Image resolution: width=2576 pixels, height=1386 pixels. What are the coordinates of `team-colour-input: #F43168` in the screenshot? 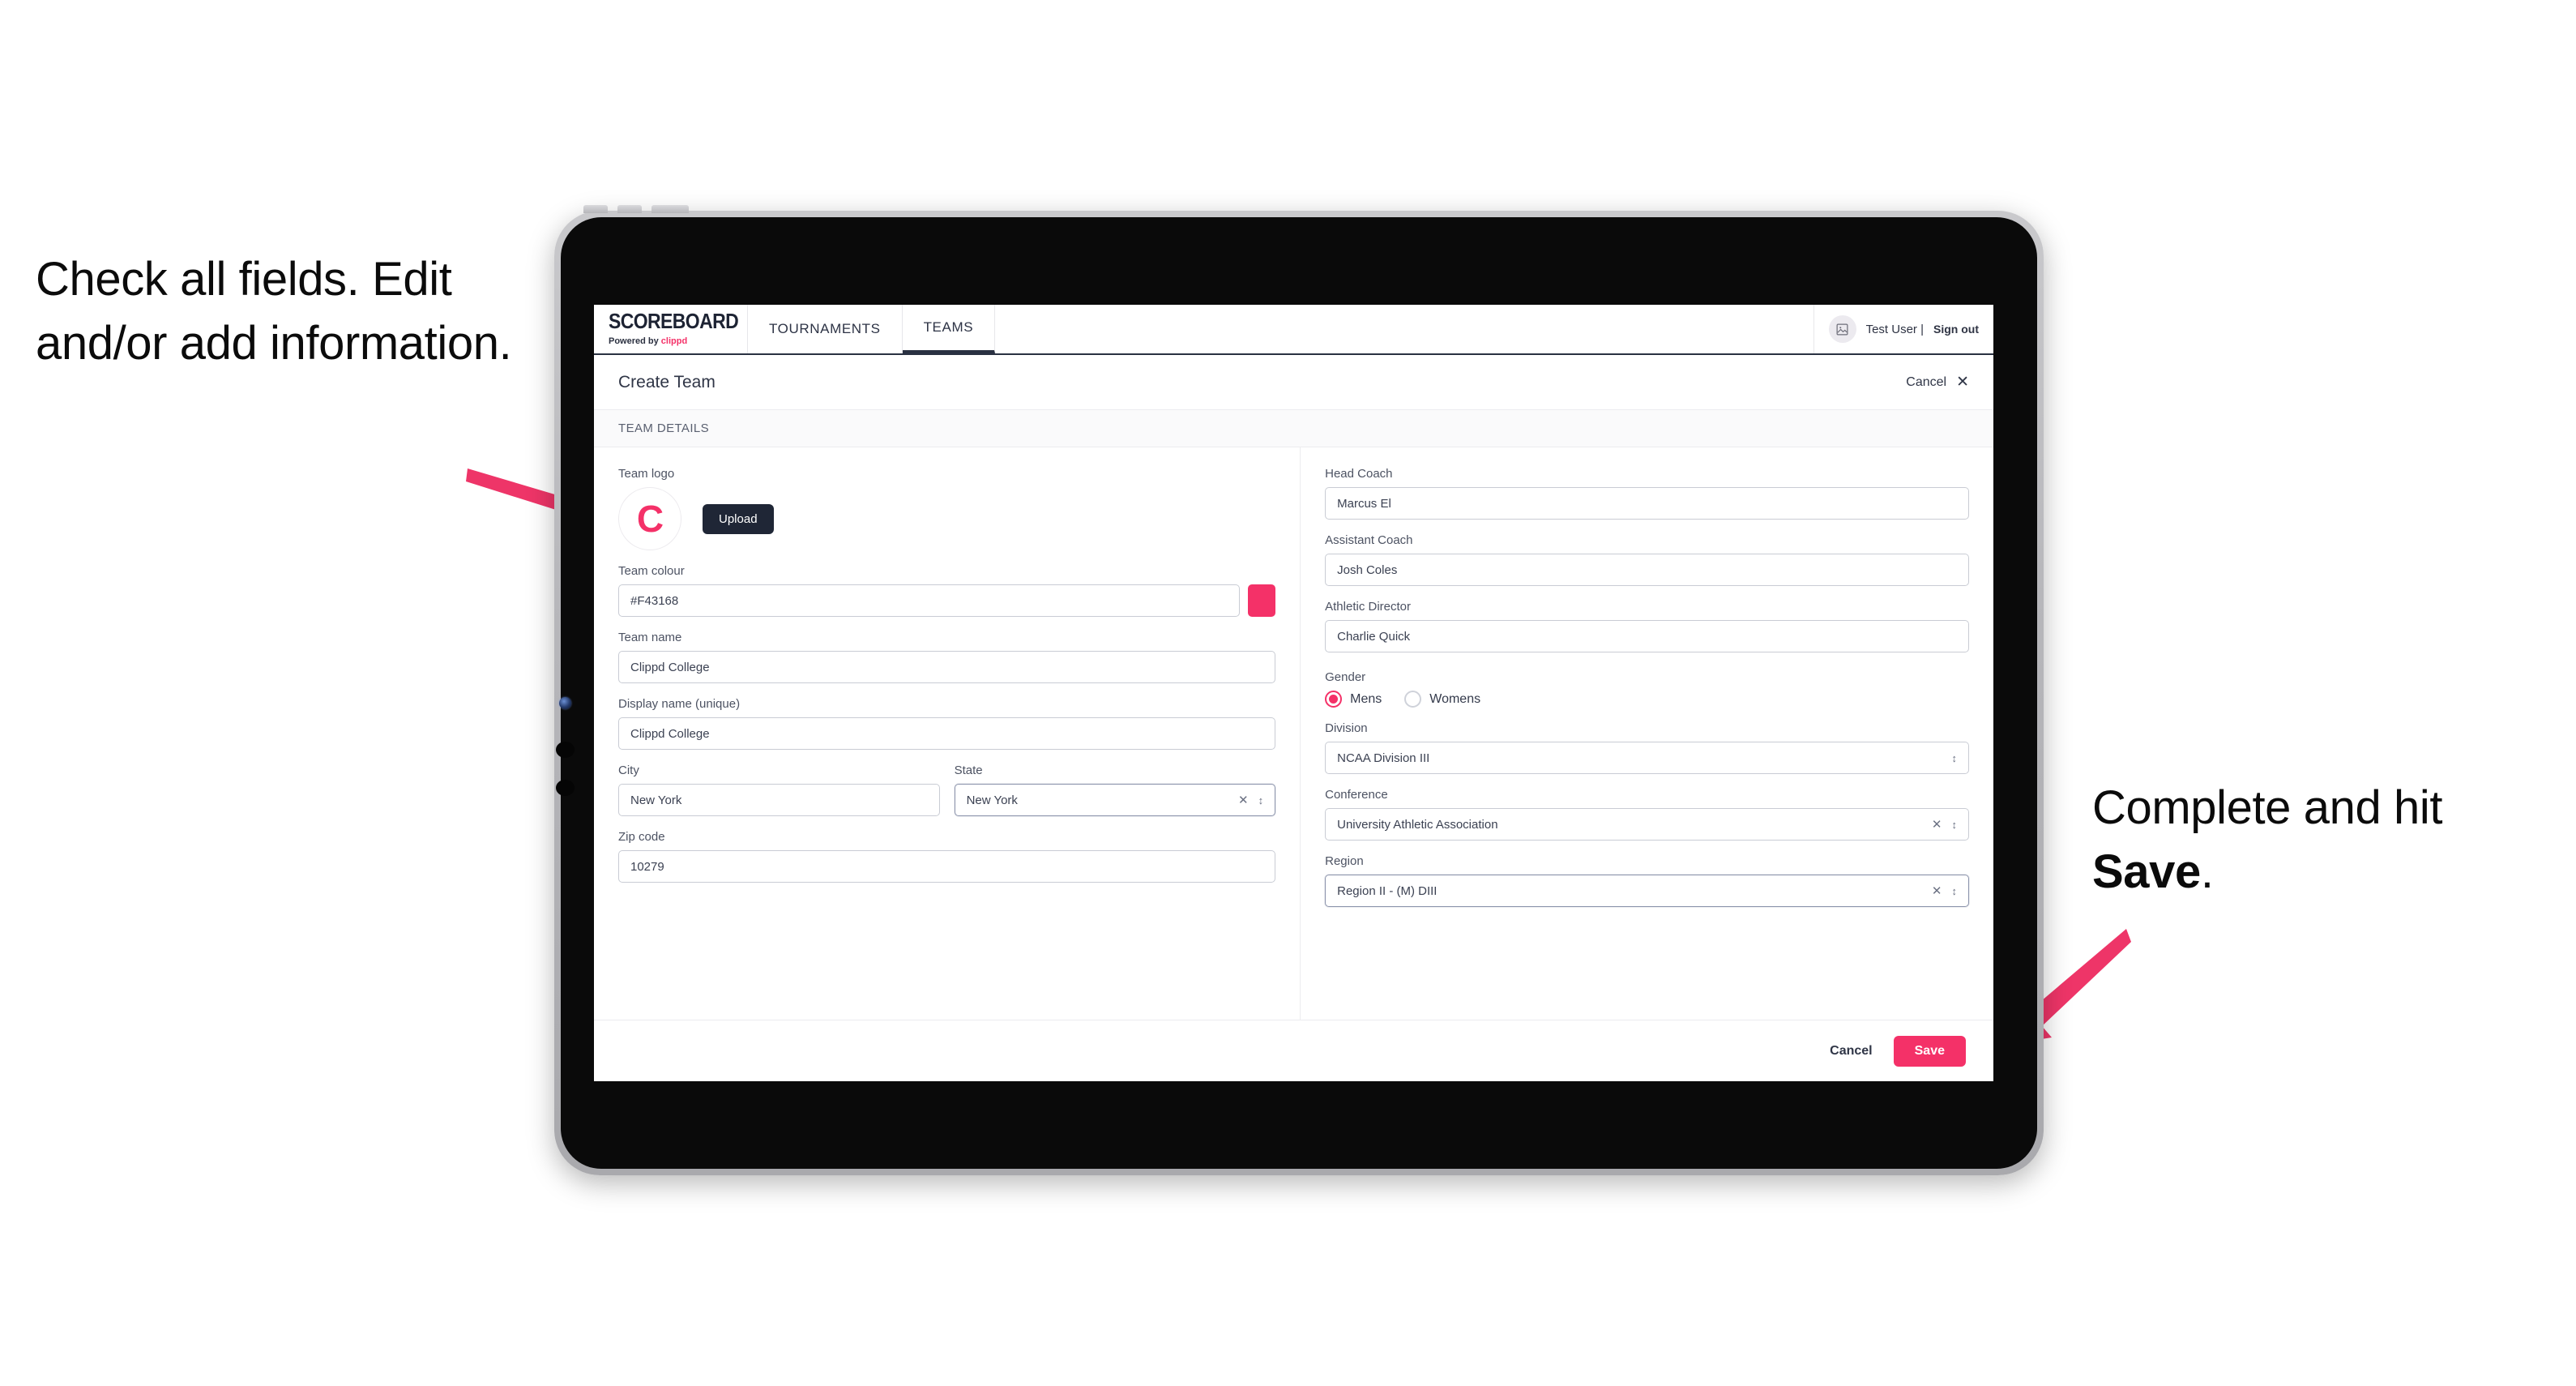 It's located at (929, 600).